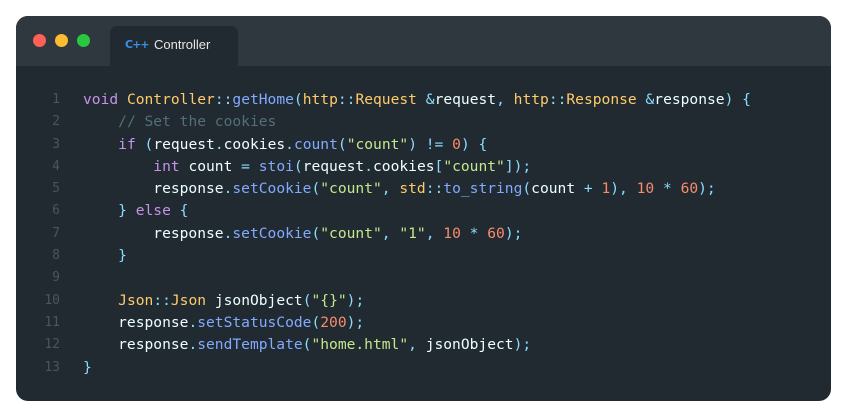 Image resolution: width=847 pixels, height=417 pixels. What do you see at coordinates (439, 166) in the screenshot?
I see `code-token: [` at bounding box center [439, 166].